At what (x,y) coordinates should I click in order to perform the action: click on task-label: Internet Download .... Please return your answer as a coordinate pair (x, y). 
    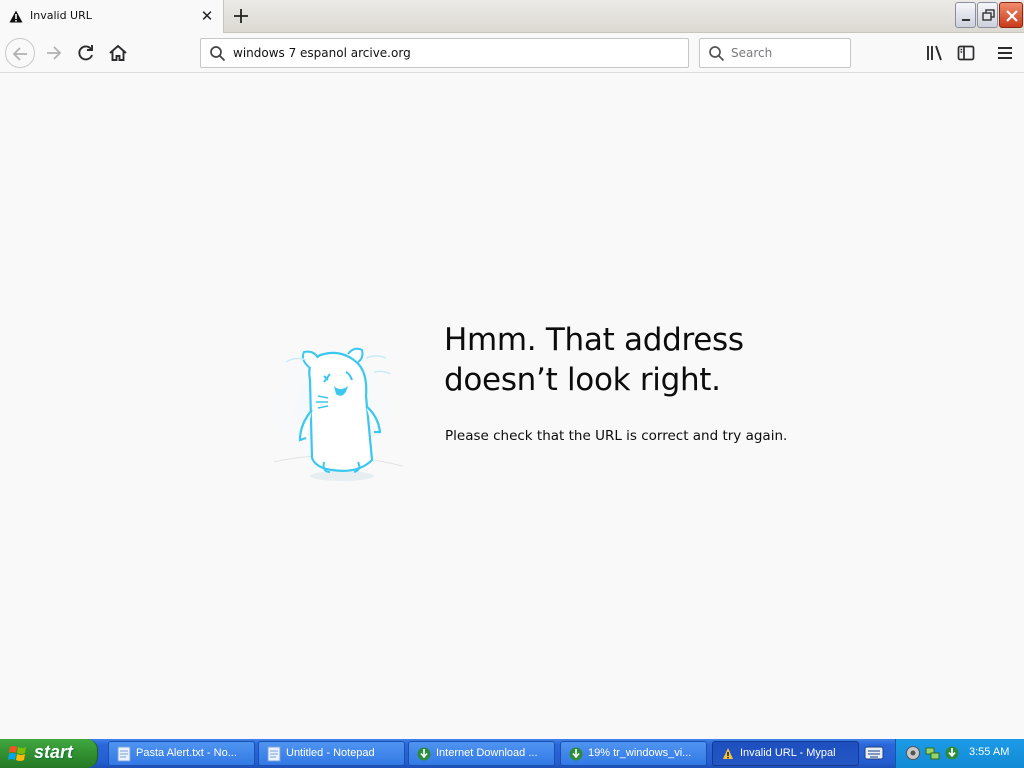
    Looking at the image, I should click on (487, 753).